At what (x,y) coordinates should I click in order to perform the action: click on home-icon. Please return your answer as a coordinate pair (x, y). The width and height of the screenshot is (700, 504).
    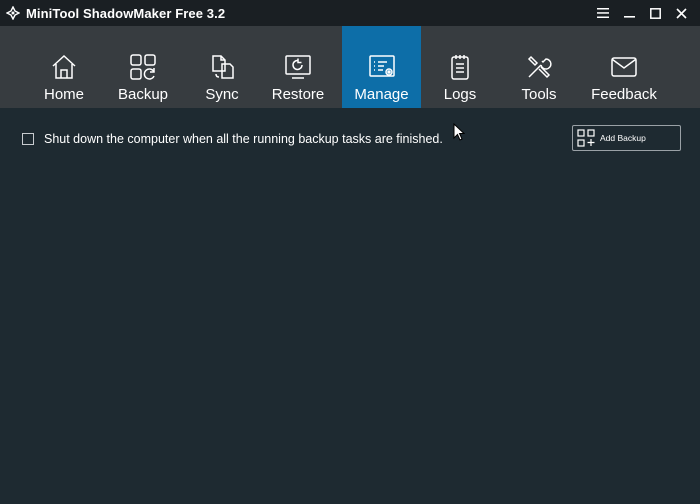
    Looking at the image, I should click on (64, 67).